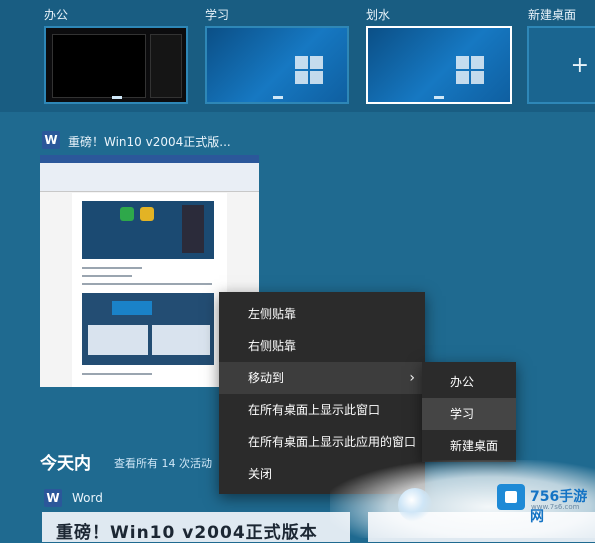 The image size is (595, 543). I want to click on submenu-item-office: 办公, so click(469, 382).